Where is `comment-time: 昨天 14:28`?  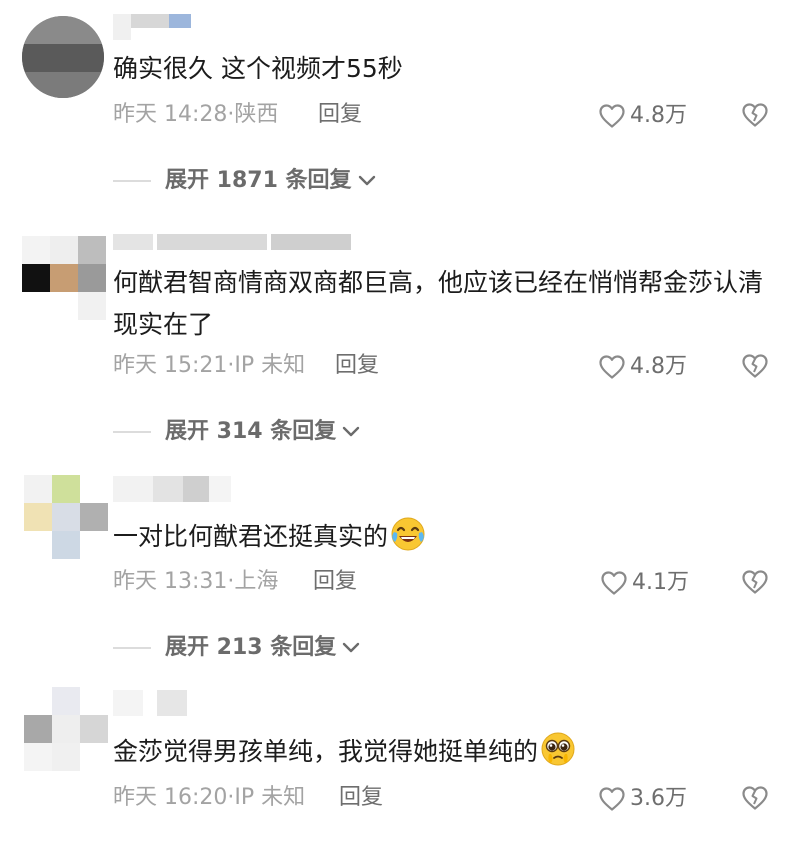
comment-time: 昨天 14:28 is located at coordinates (170, 114).